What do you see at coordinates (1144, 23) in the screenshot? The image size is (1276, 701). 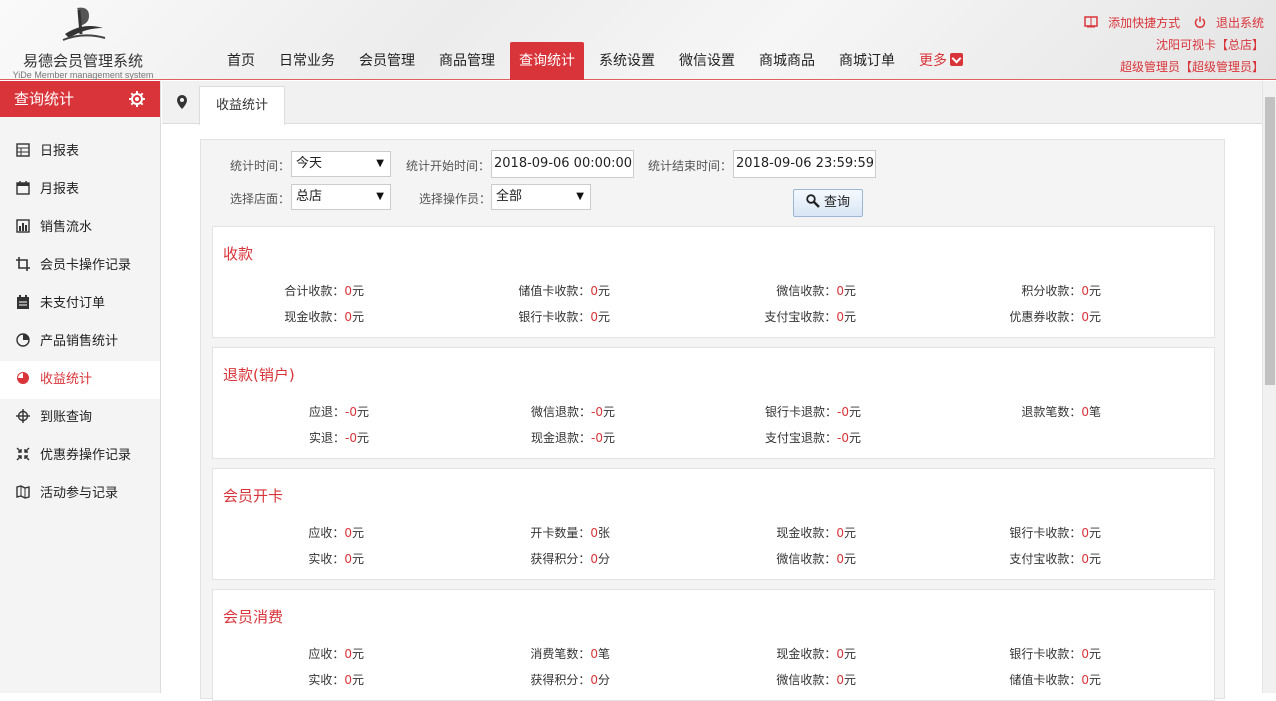 I see `add-shortcut-label: 添加快捷方式` at bounding box center [1144, 23].